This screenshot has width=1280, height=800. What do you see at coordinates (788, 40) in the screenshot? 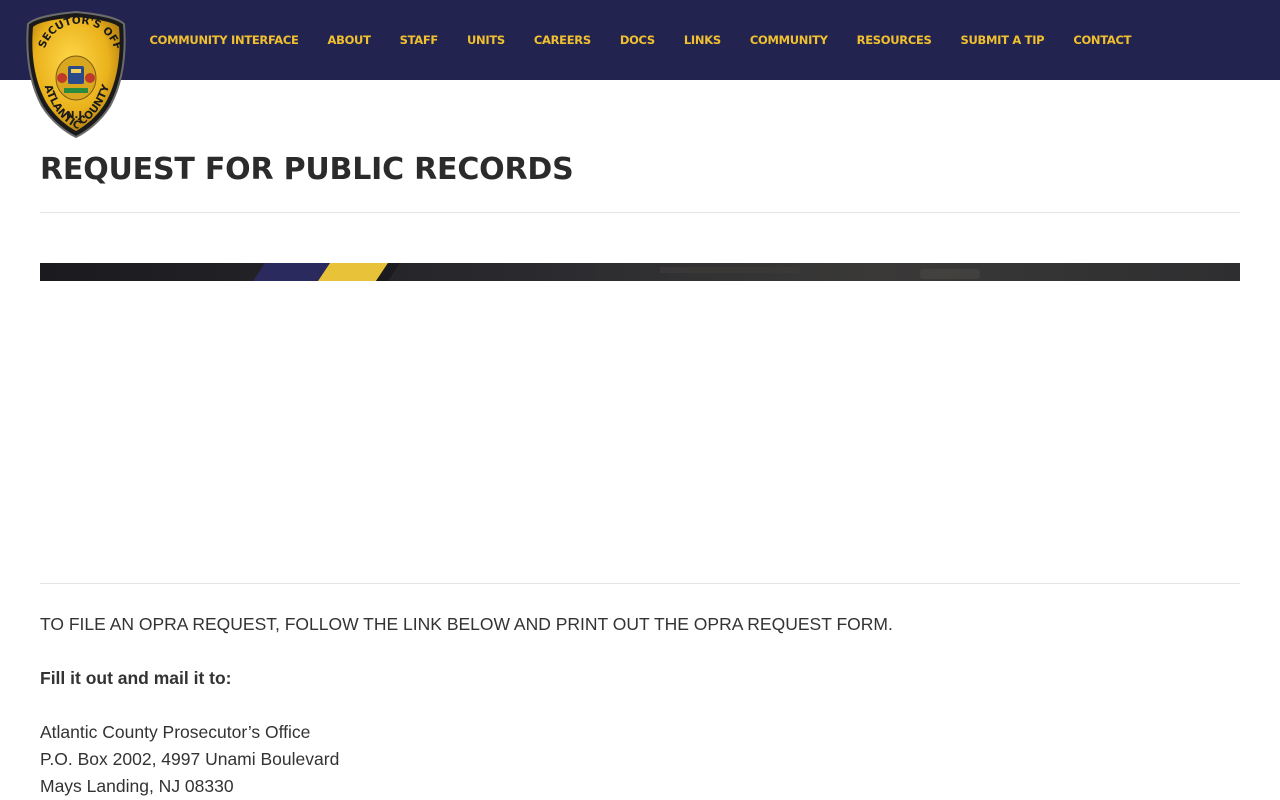
I see `nav-item-community: COMMUNITY` at bounding box center [788, 40].